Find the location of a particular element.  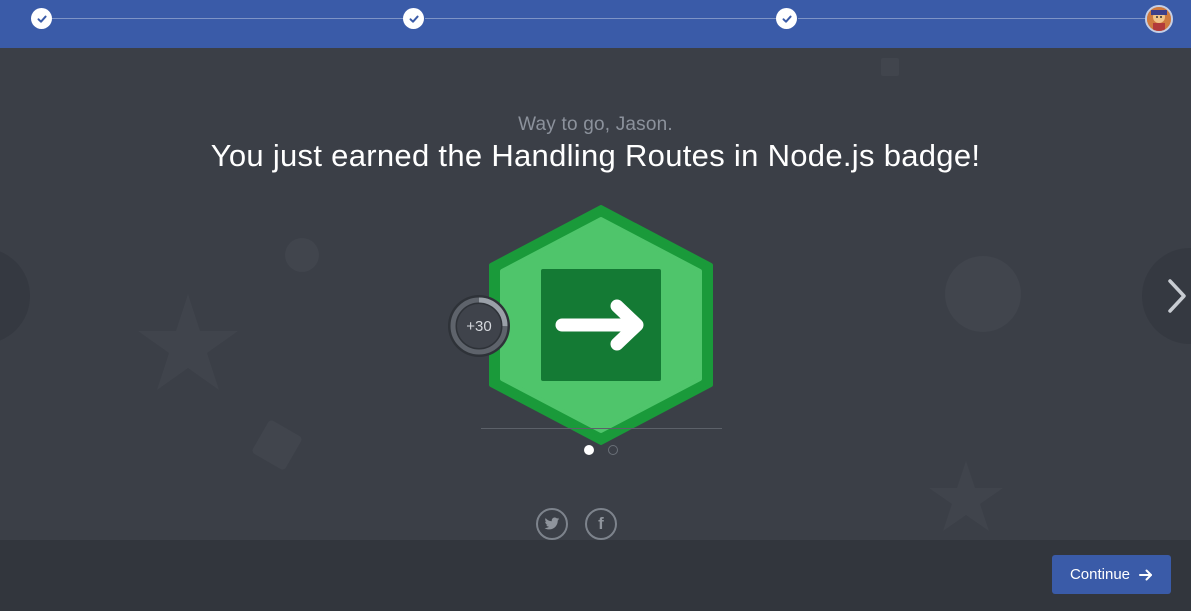

continue-button: Continue is located at coordinates (1111, 574).